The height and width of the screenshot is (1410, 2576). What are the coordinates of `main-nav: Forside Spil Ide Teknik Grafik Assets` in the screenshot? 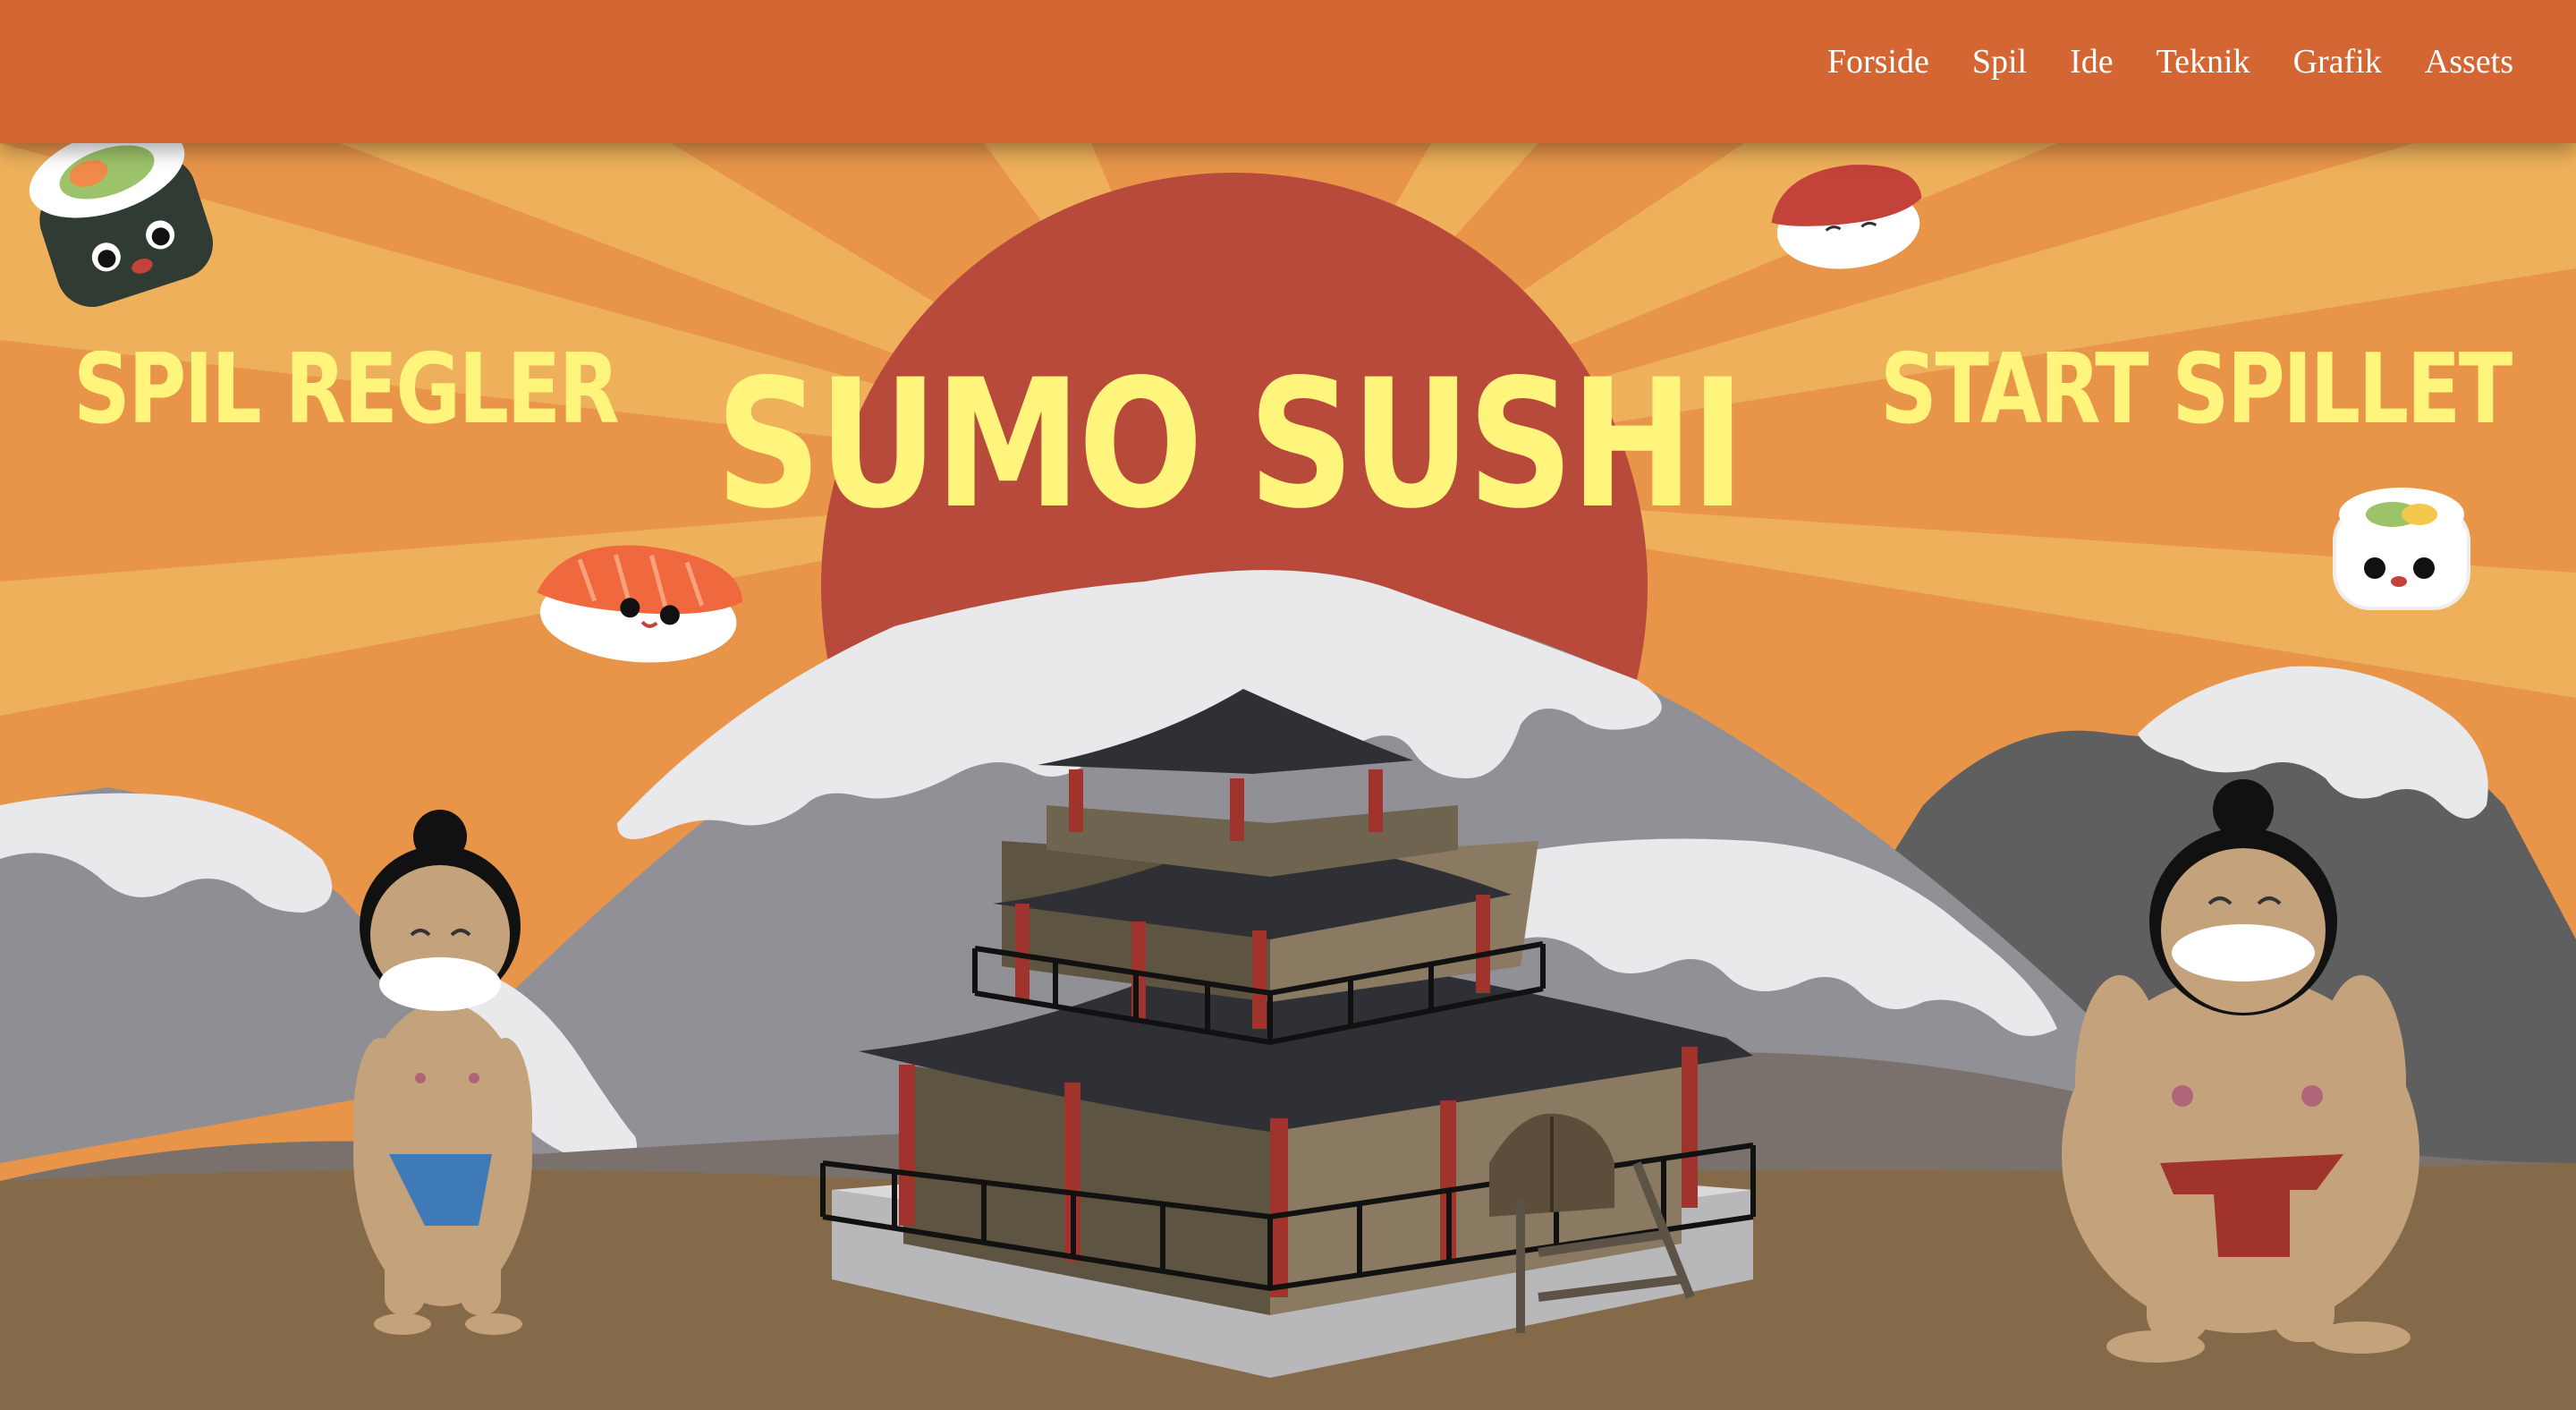 It's located at (2170, 62).